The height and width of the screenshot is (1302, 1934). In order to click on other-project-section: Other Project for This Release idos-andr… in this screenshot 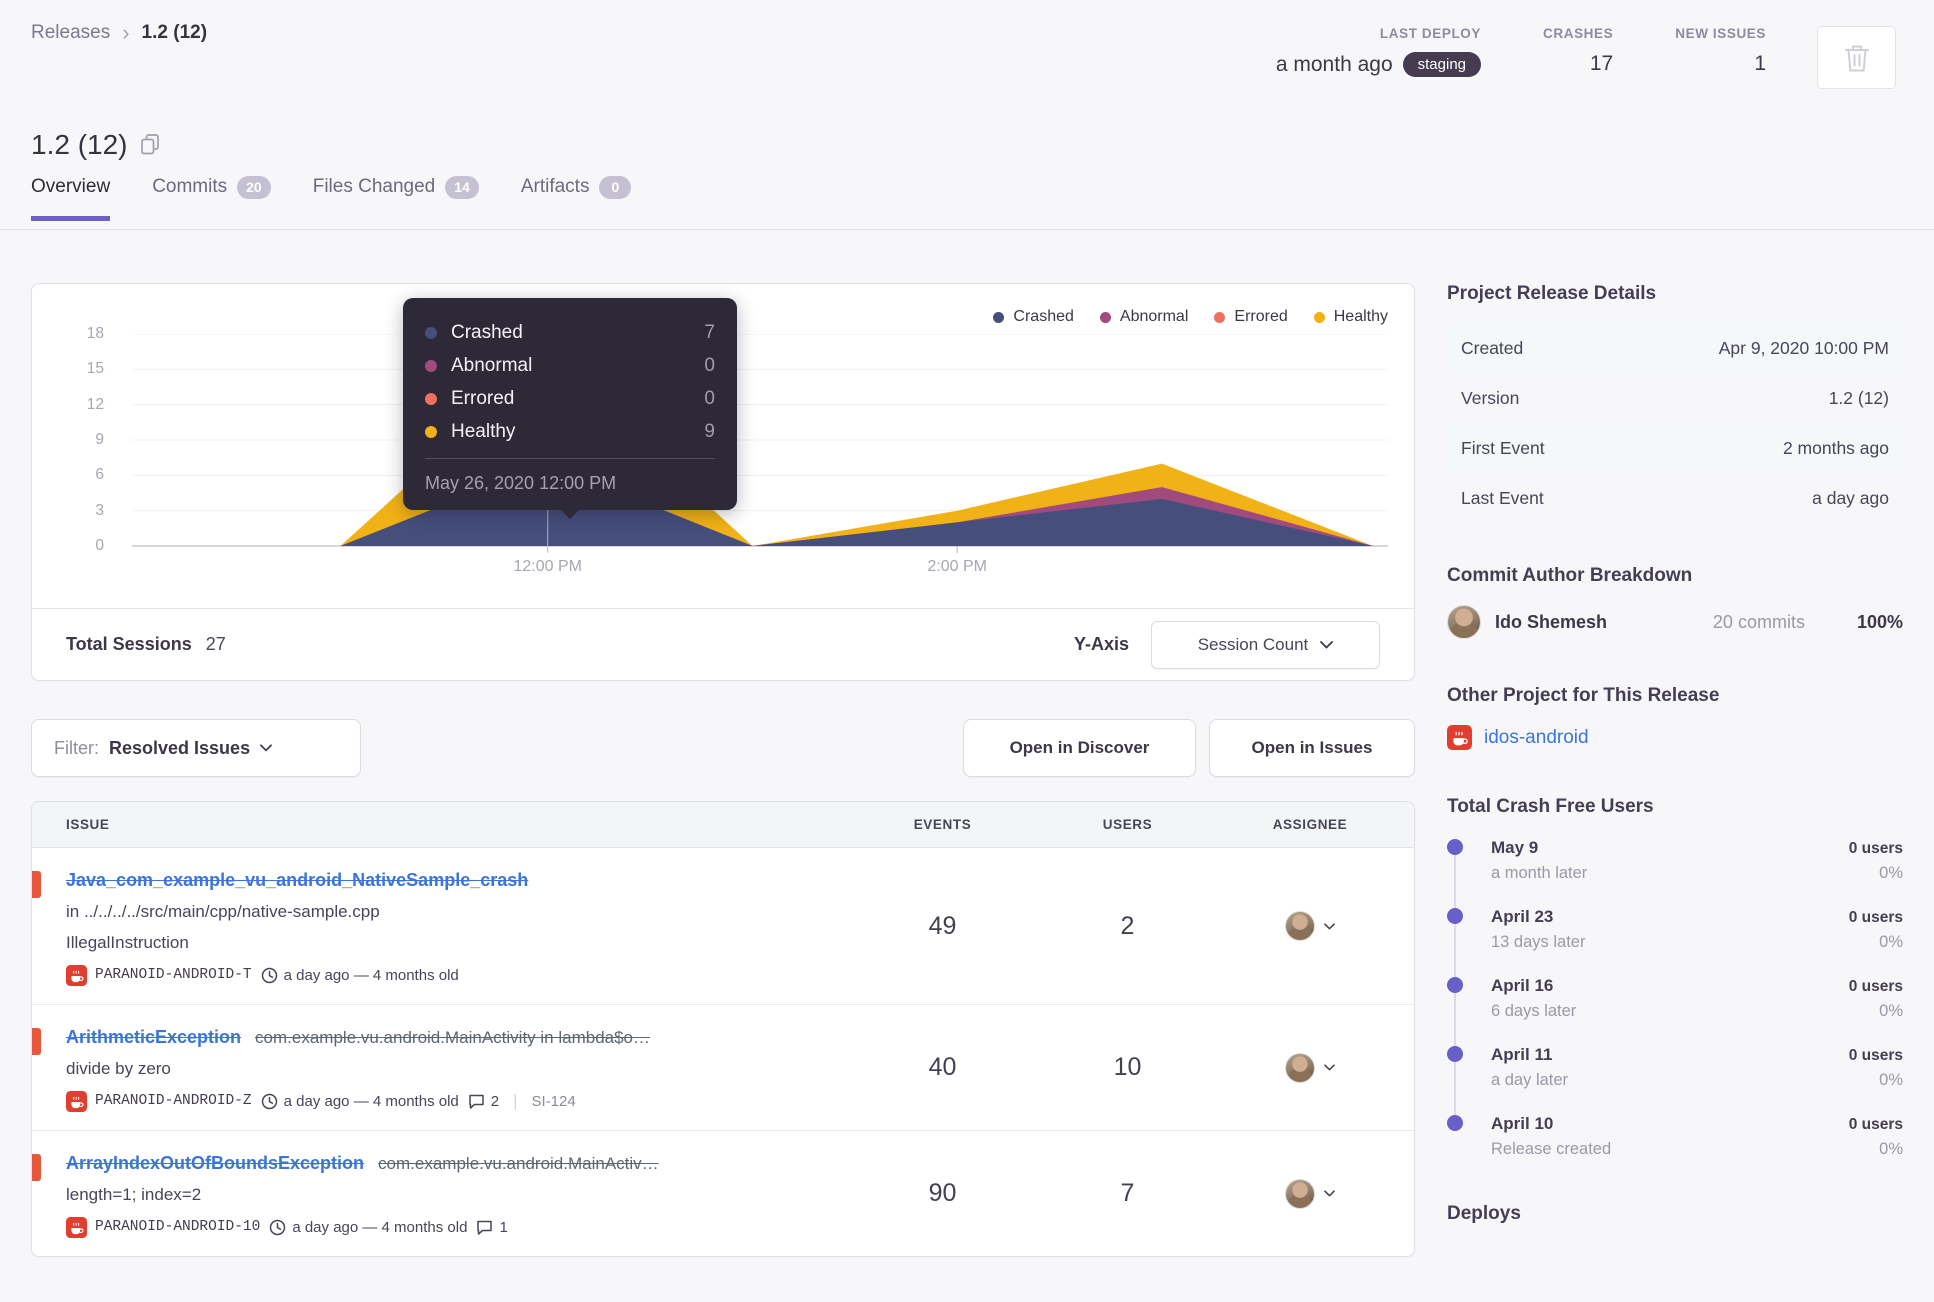, I will do `click(1675, 717)`.